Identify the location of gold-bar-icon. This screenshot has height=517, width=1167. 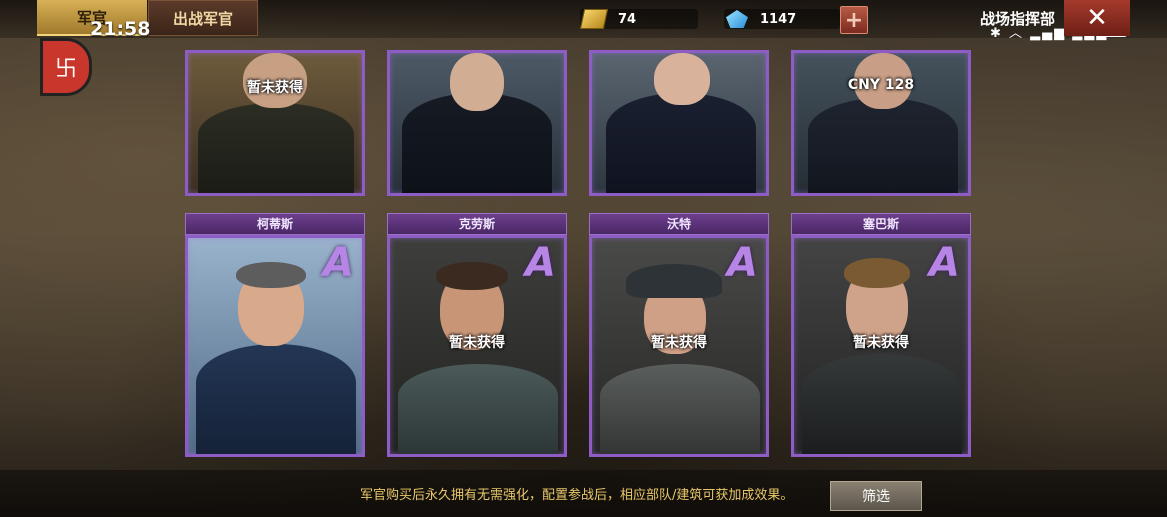
(594, 19).